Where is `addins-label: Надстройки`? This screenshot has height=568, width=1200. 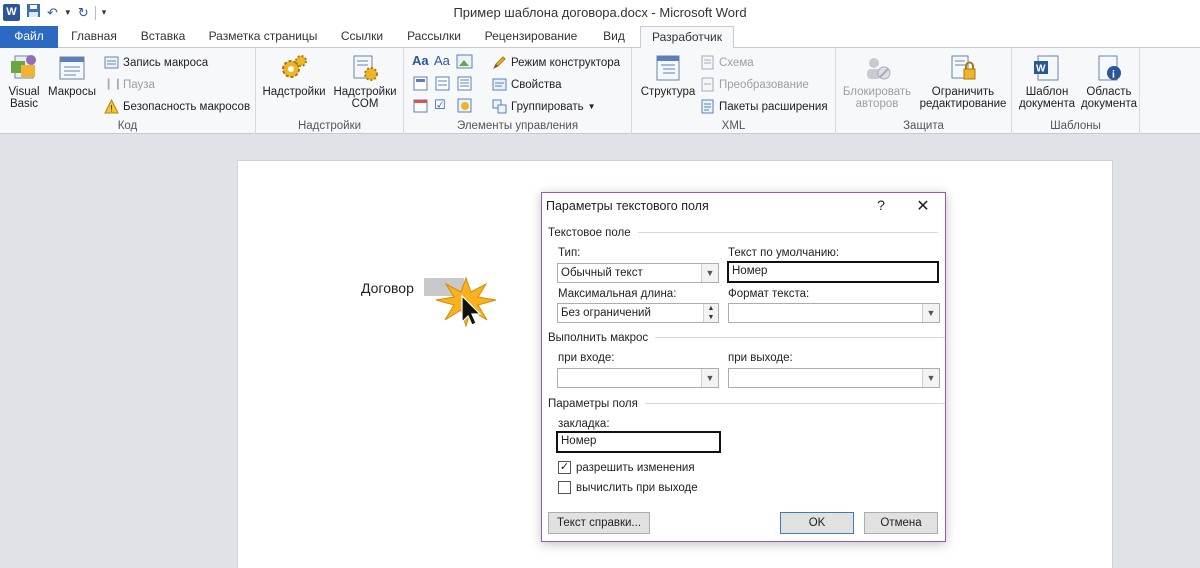
addins-label: Надстройки is located at coordinates (294, 92).